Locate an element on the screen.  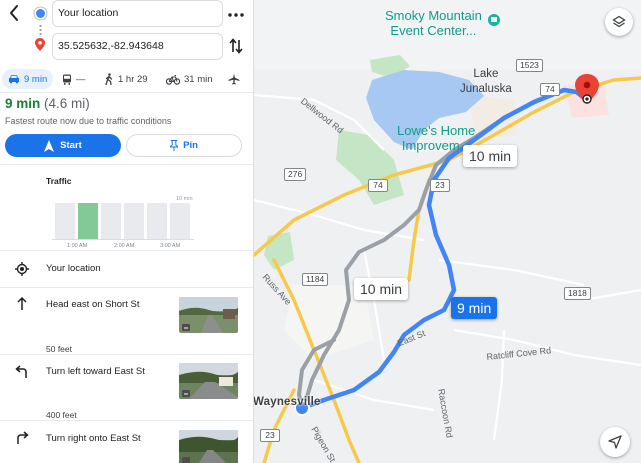
route-shield: 1523 is located at coordinates (529, 65).